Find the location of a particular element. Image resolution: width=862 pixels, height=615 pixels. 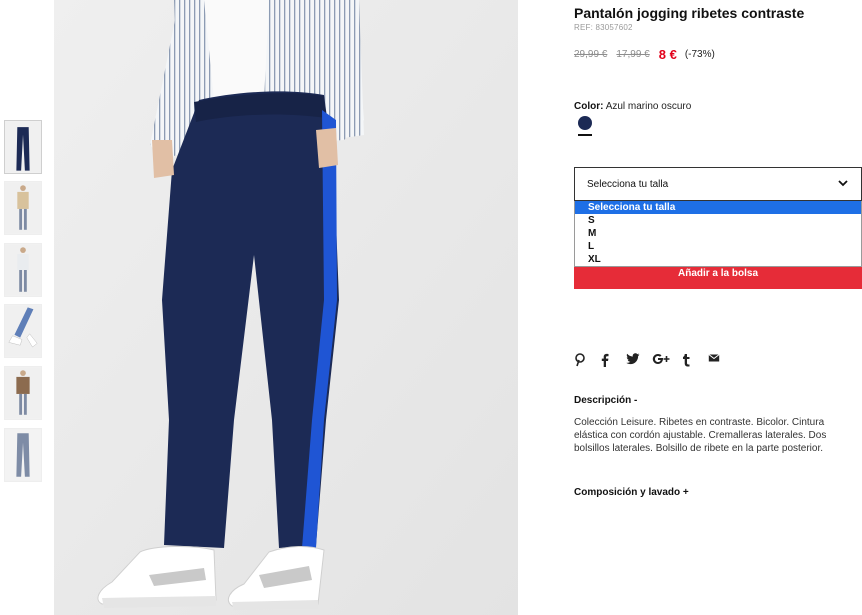

facebook-icon is located at coordinates (608, 360).